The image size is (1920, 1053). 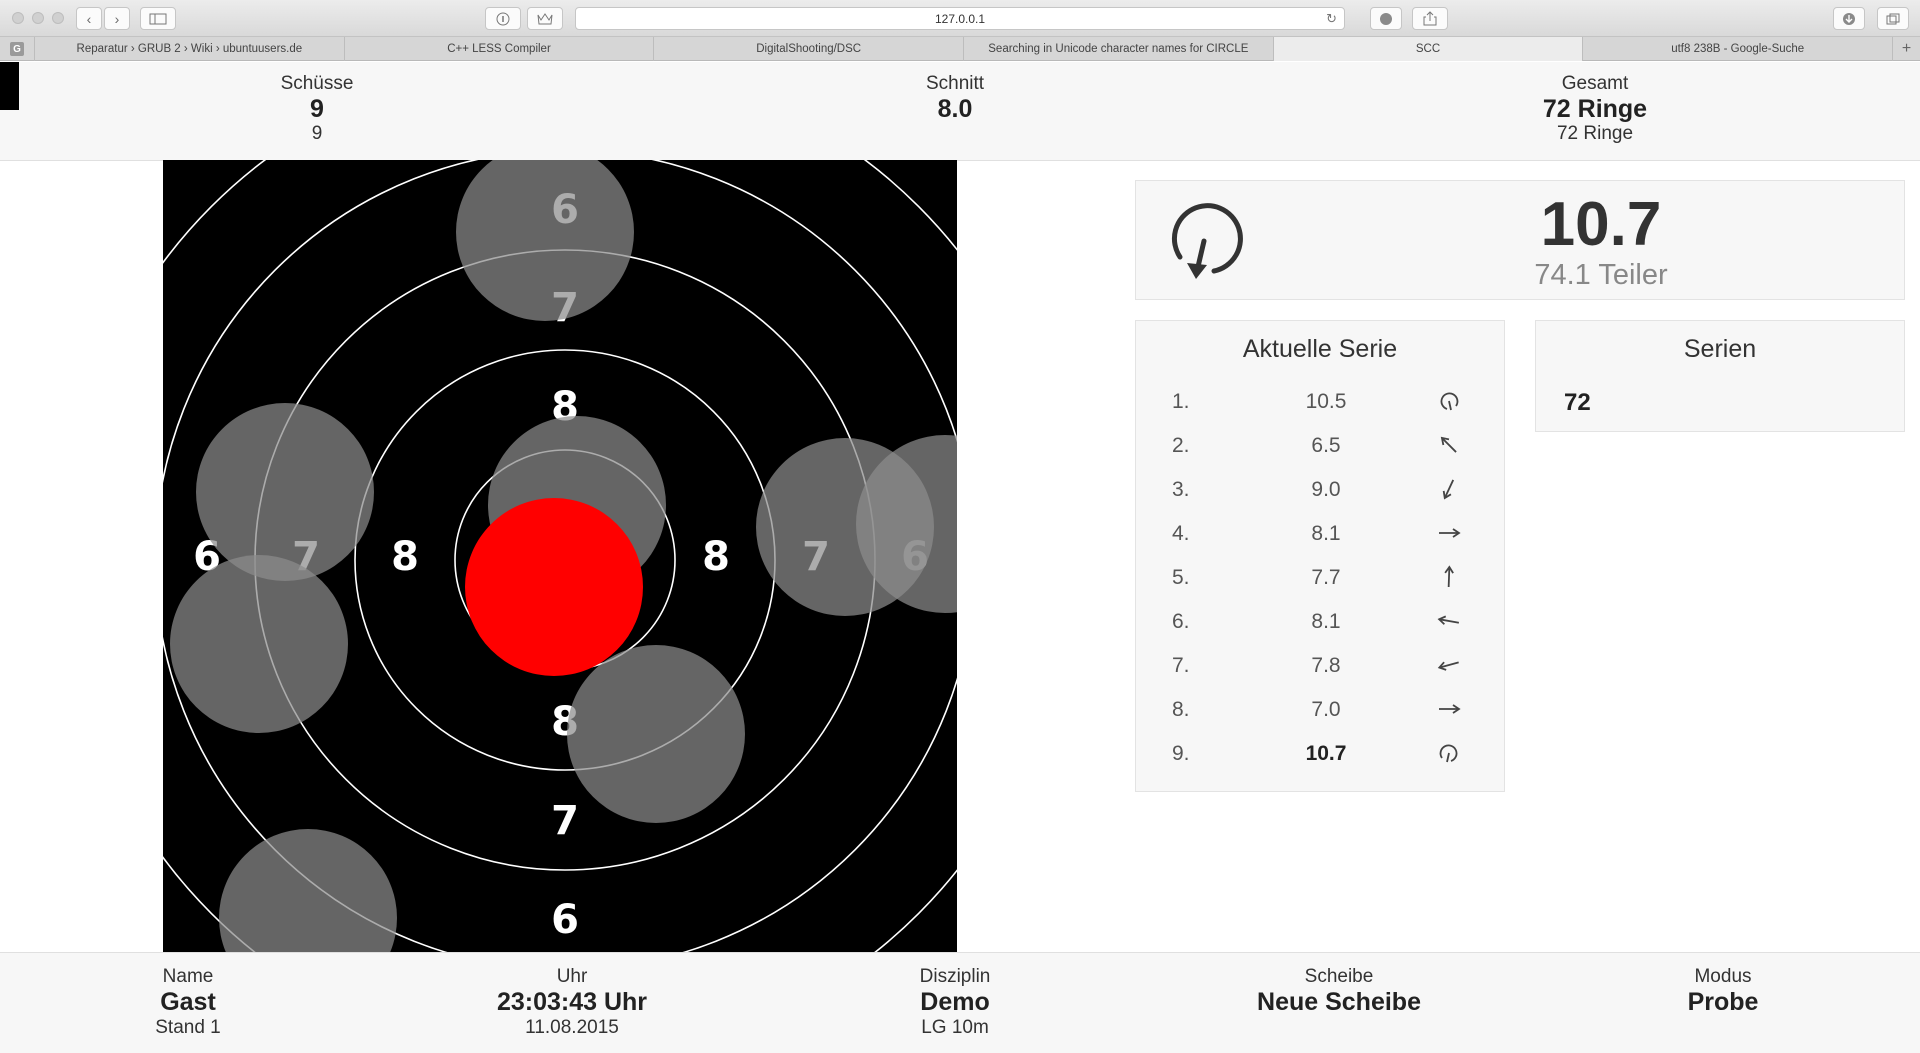 I want to click on share-button, so click(x=1430, y=18).